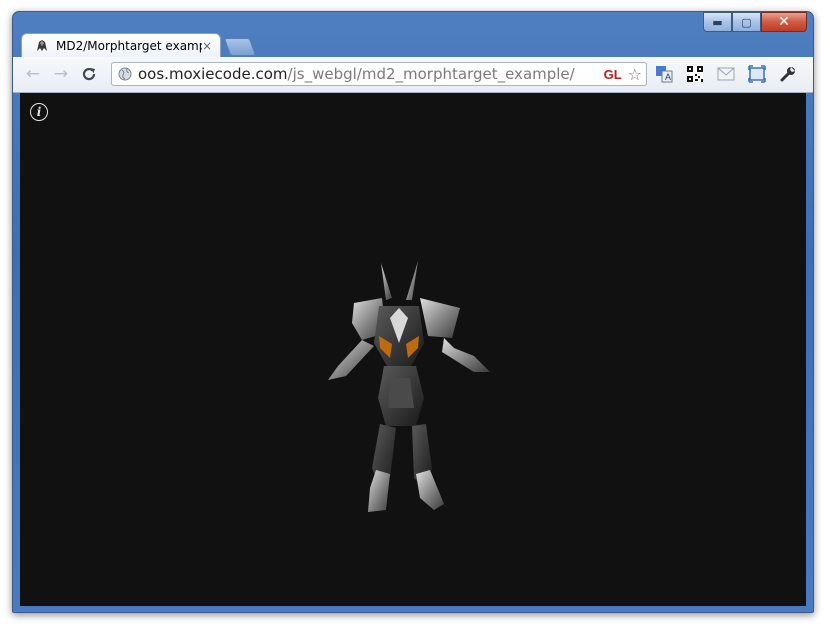 Image resolution: width=830 pixels, height=631 pixels. I want to click on reload-button, so click(89, 74).